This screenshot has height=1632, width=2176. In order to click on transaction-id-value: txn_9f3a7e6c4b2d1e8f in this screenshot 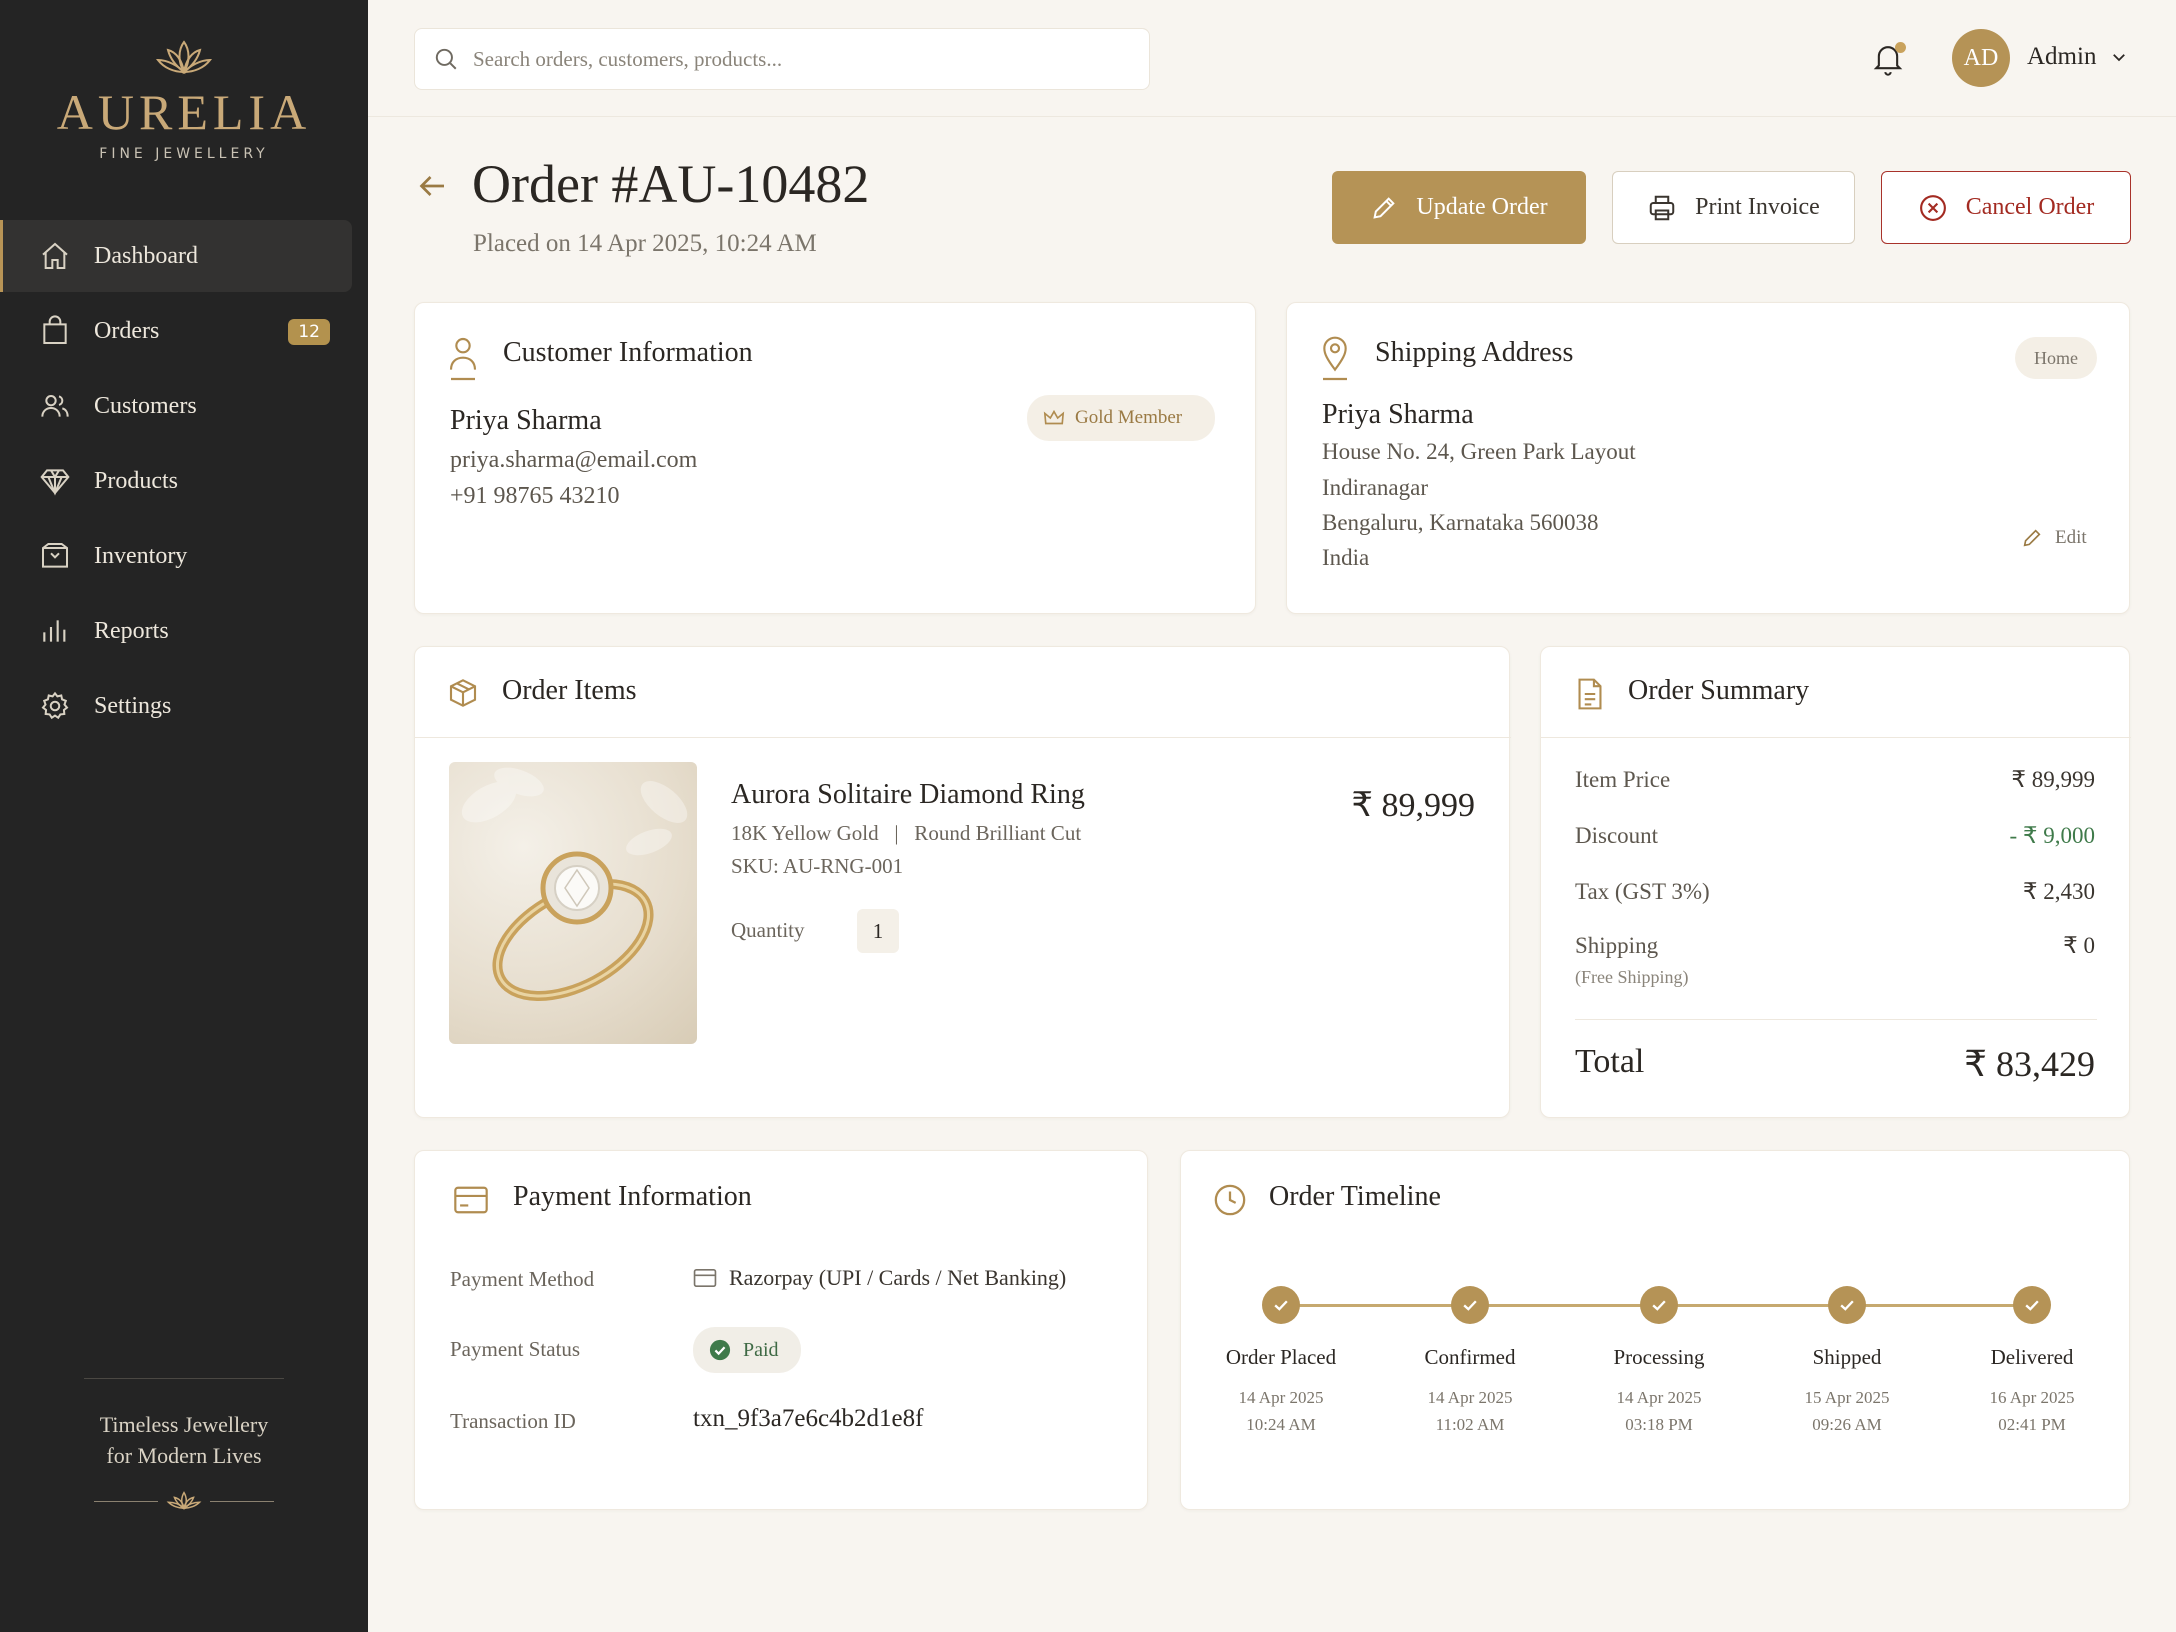, I will do `click(808, 1419)`.